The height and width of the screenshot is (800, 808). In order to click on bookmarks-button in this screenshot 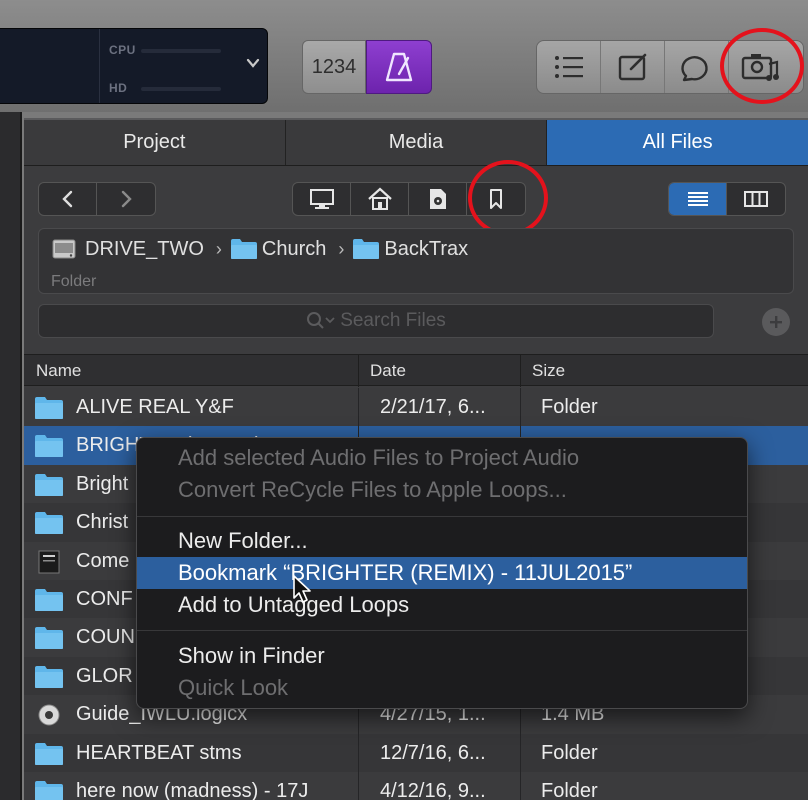, I will do `click(496, 199)`.